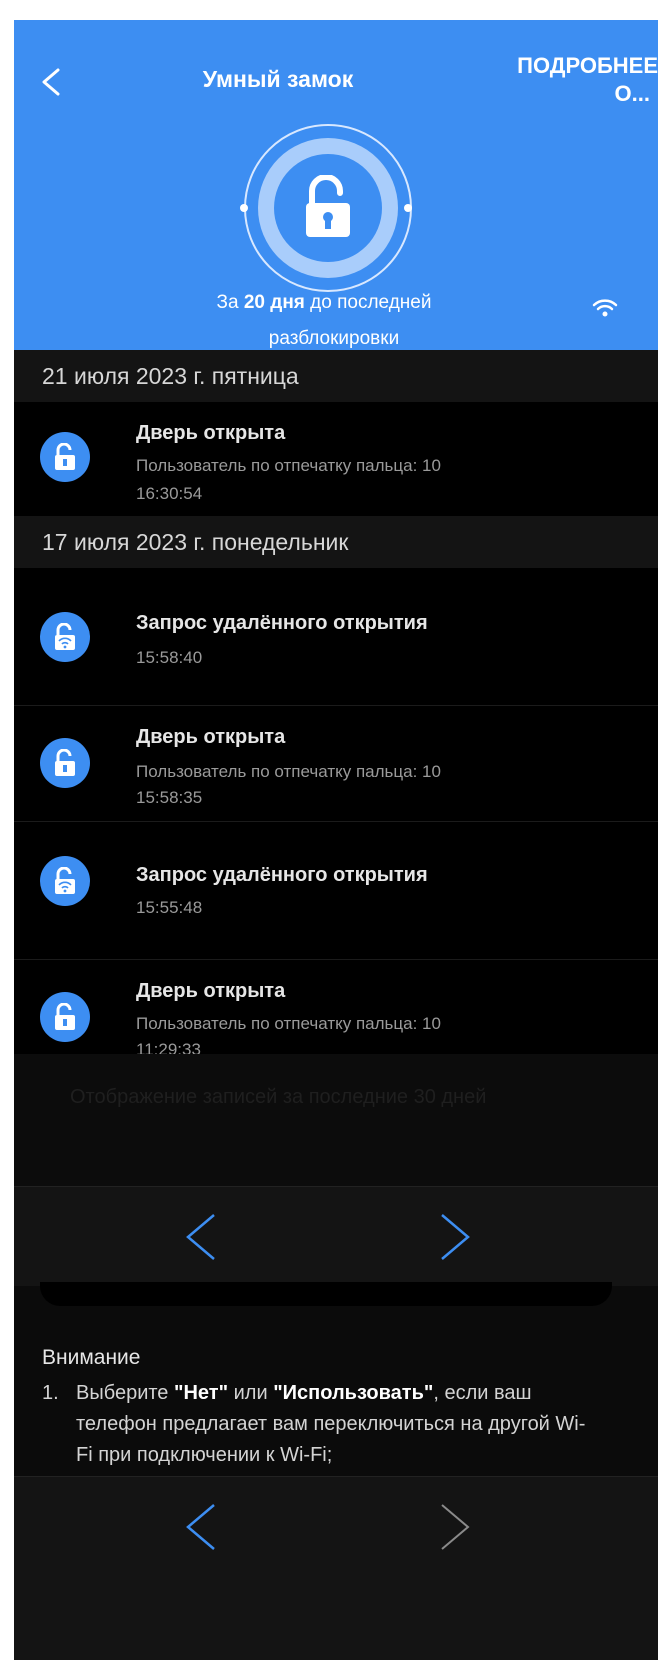 This screenshot has width=658, height=1660. I want to click on attention-item-number: 1., so click(50, 1393).